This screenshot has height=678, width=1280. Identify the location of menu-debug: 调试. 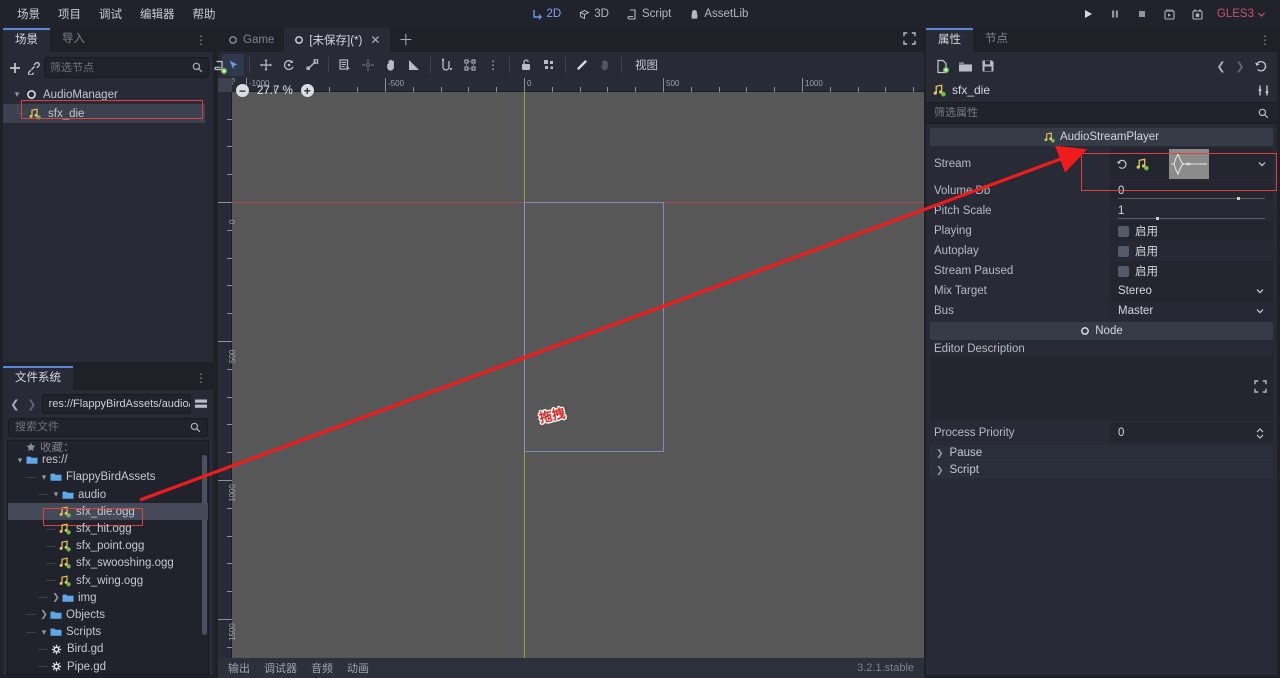
(110, 14).